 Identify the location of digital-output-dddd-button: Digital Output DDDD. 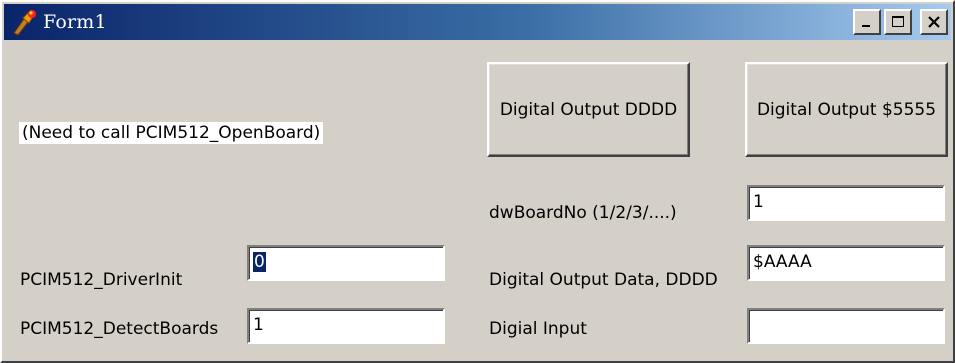
(588, 109).